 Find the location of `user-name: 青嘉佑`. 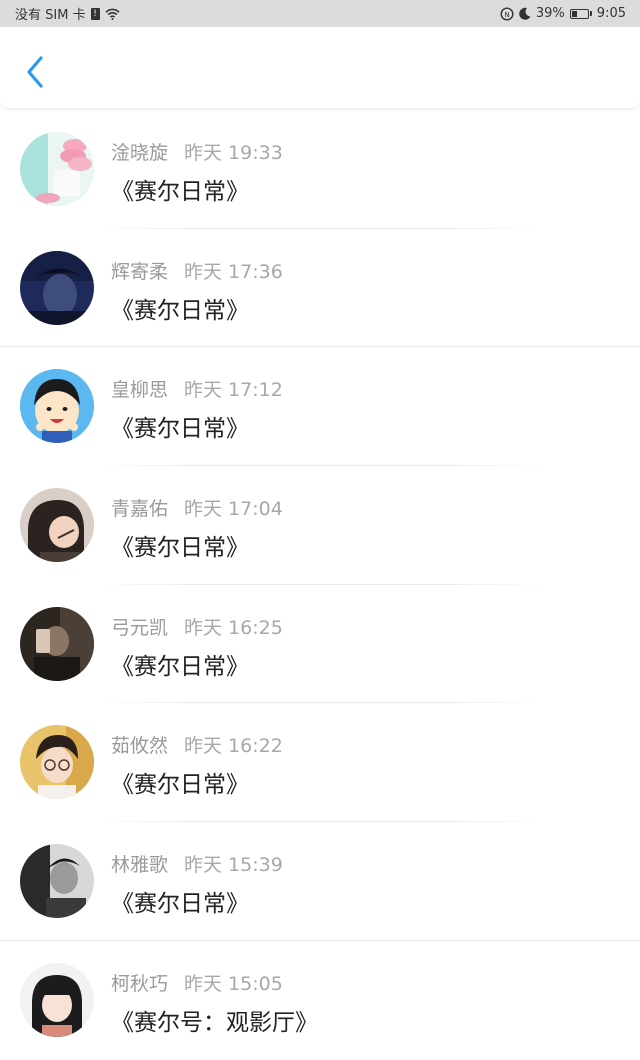

user-name: 青嘉佑 is located at coordinates (139, 509).